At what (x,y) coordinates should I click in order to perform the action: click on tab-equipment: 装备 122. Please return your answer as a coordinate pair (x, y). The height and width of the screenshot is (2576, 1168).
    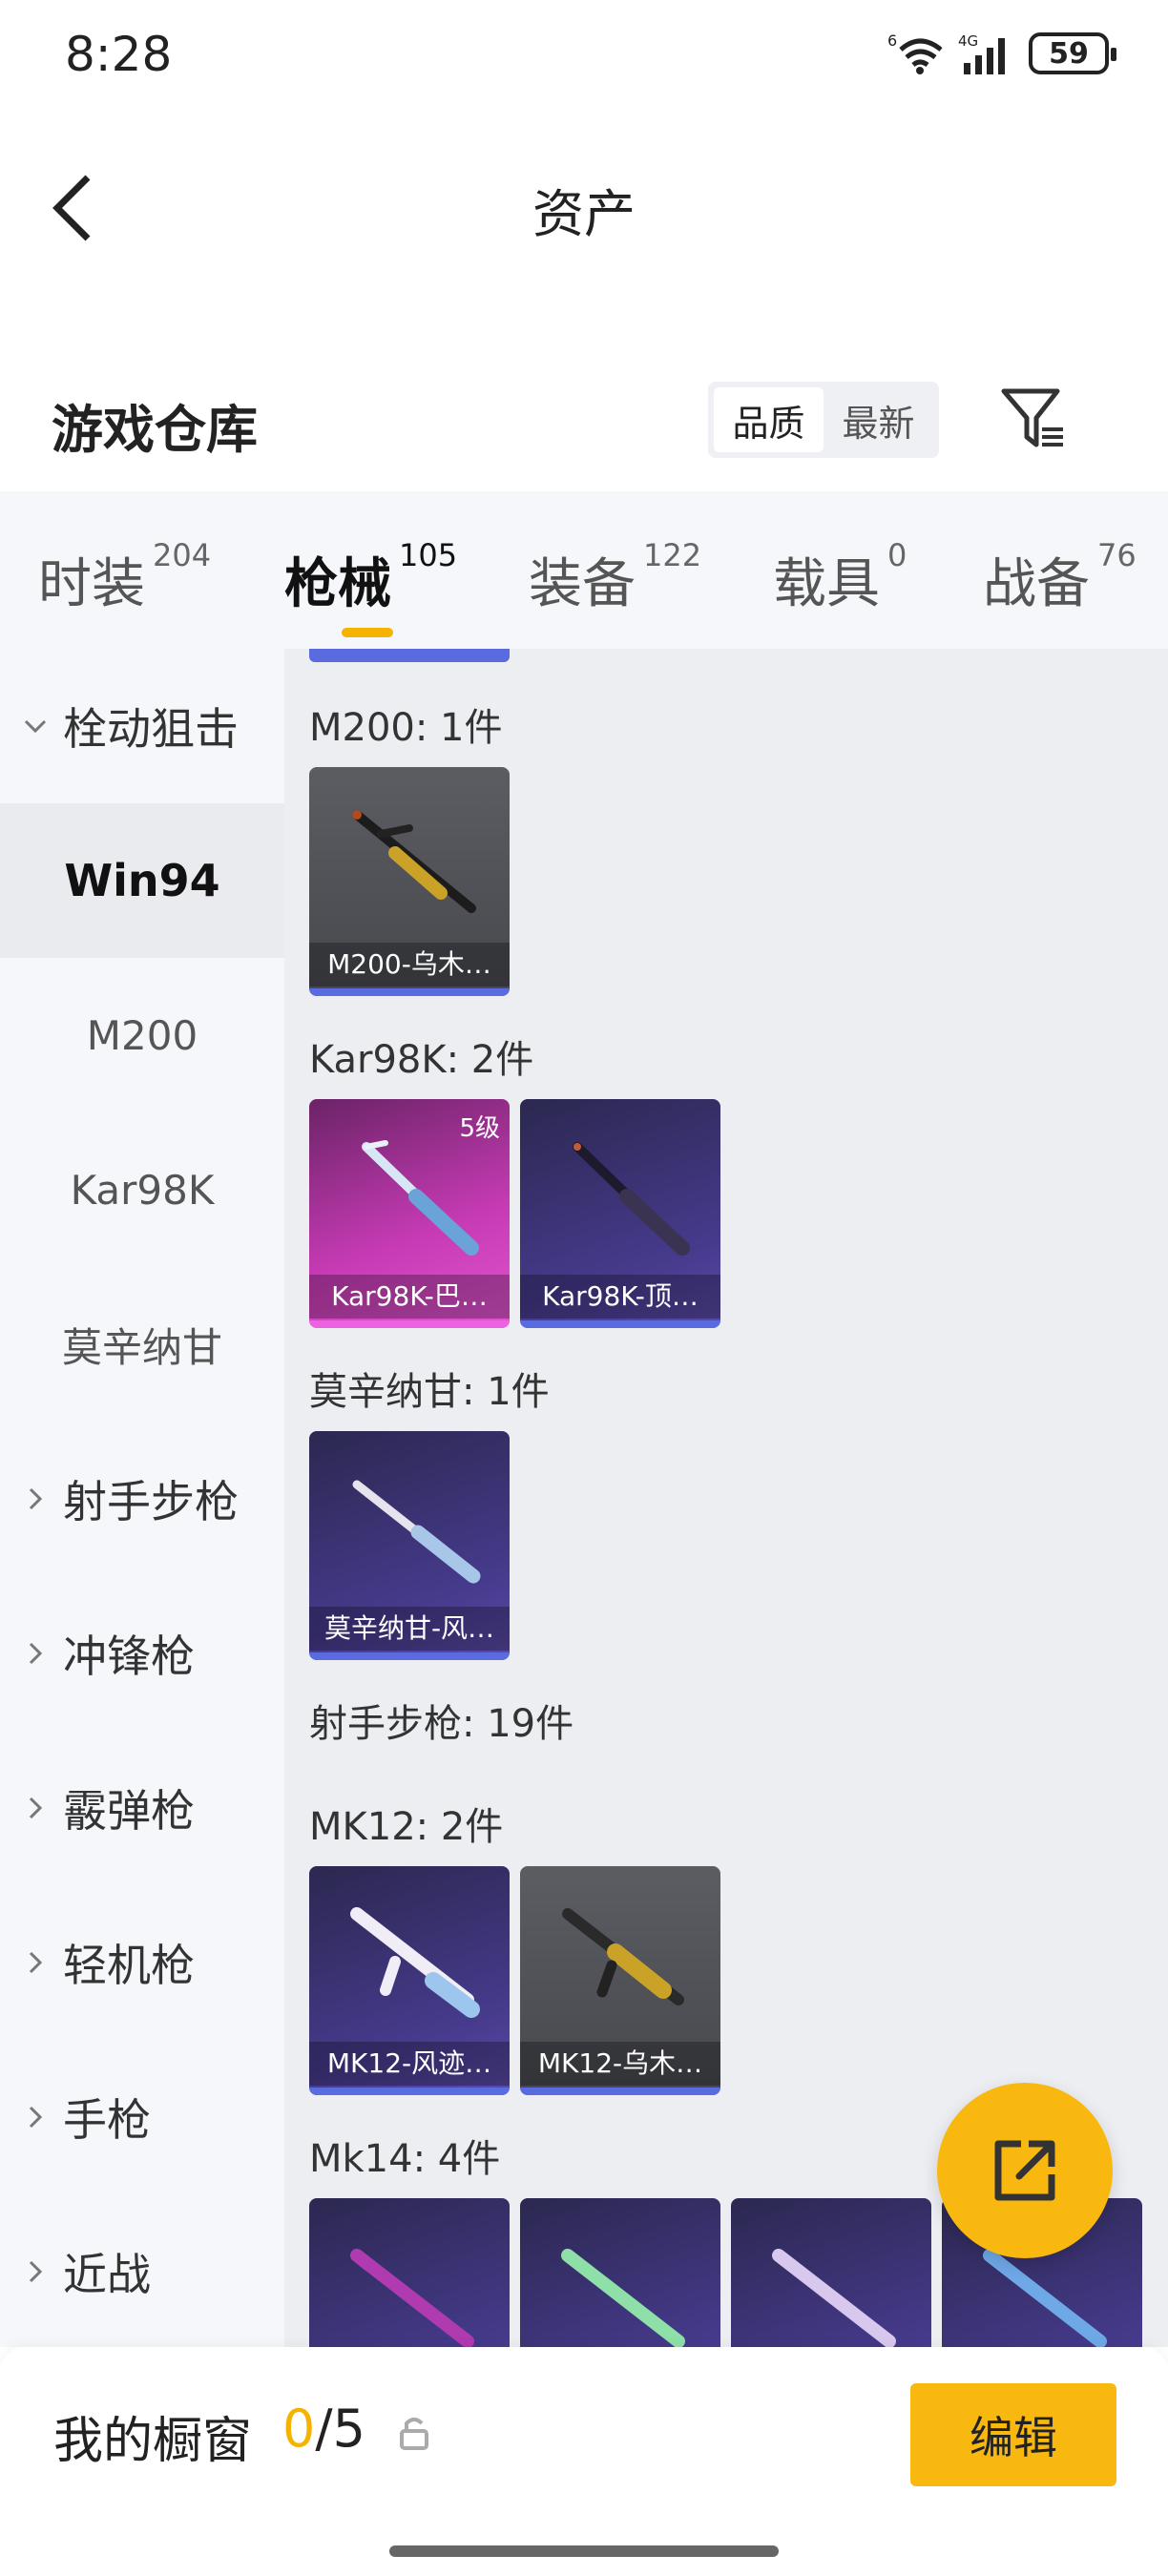
    Looking at the image, I should click on (615, 570).